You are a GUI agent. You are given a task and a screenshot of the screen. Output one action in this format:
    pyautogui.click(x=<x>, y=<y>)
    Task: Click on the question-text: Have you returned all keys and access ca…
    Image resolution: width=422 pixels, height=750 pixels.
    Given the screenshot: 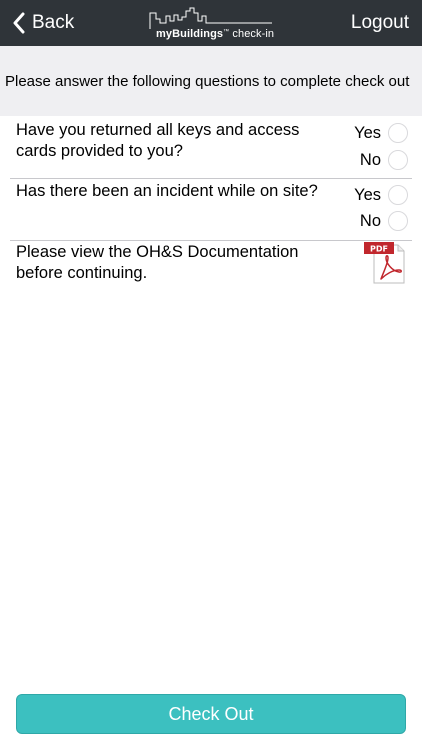 What is the action you would take?
    pyautogui.click(x=158, y=140)
    